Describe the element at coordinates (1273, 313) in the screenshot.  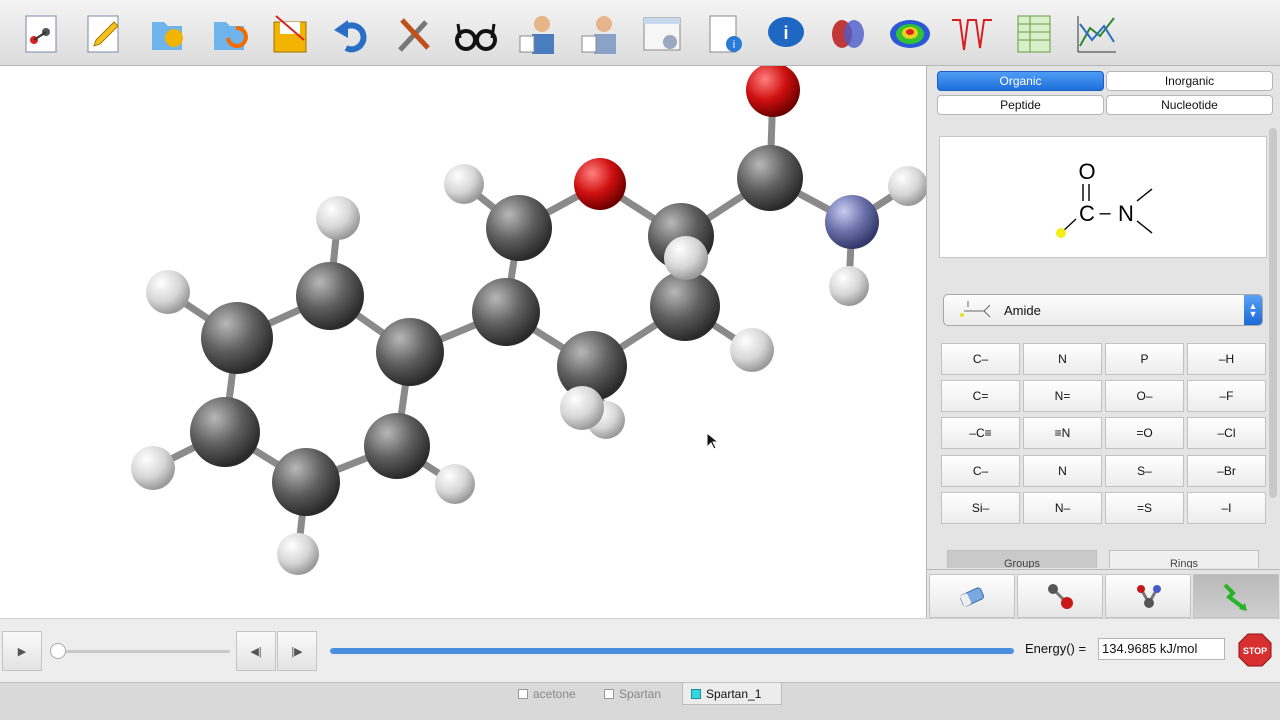
I see `panel-scrollbar` at that location.